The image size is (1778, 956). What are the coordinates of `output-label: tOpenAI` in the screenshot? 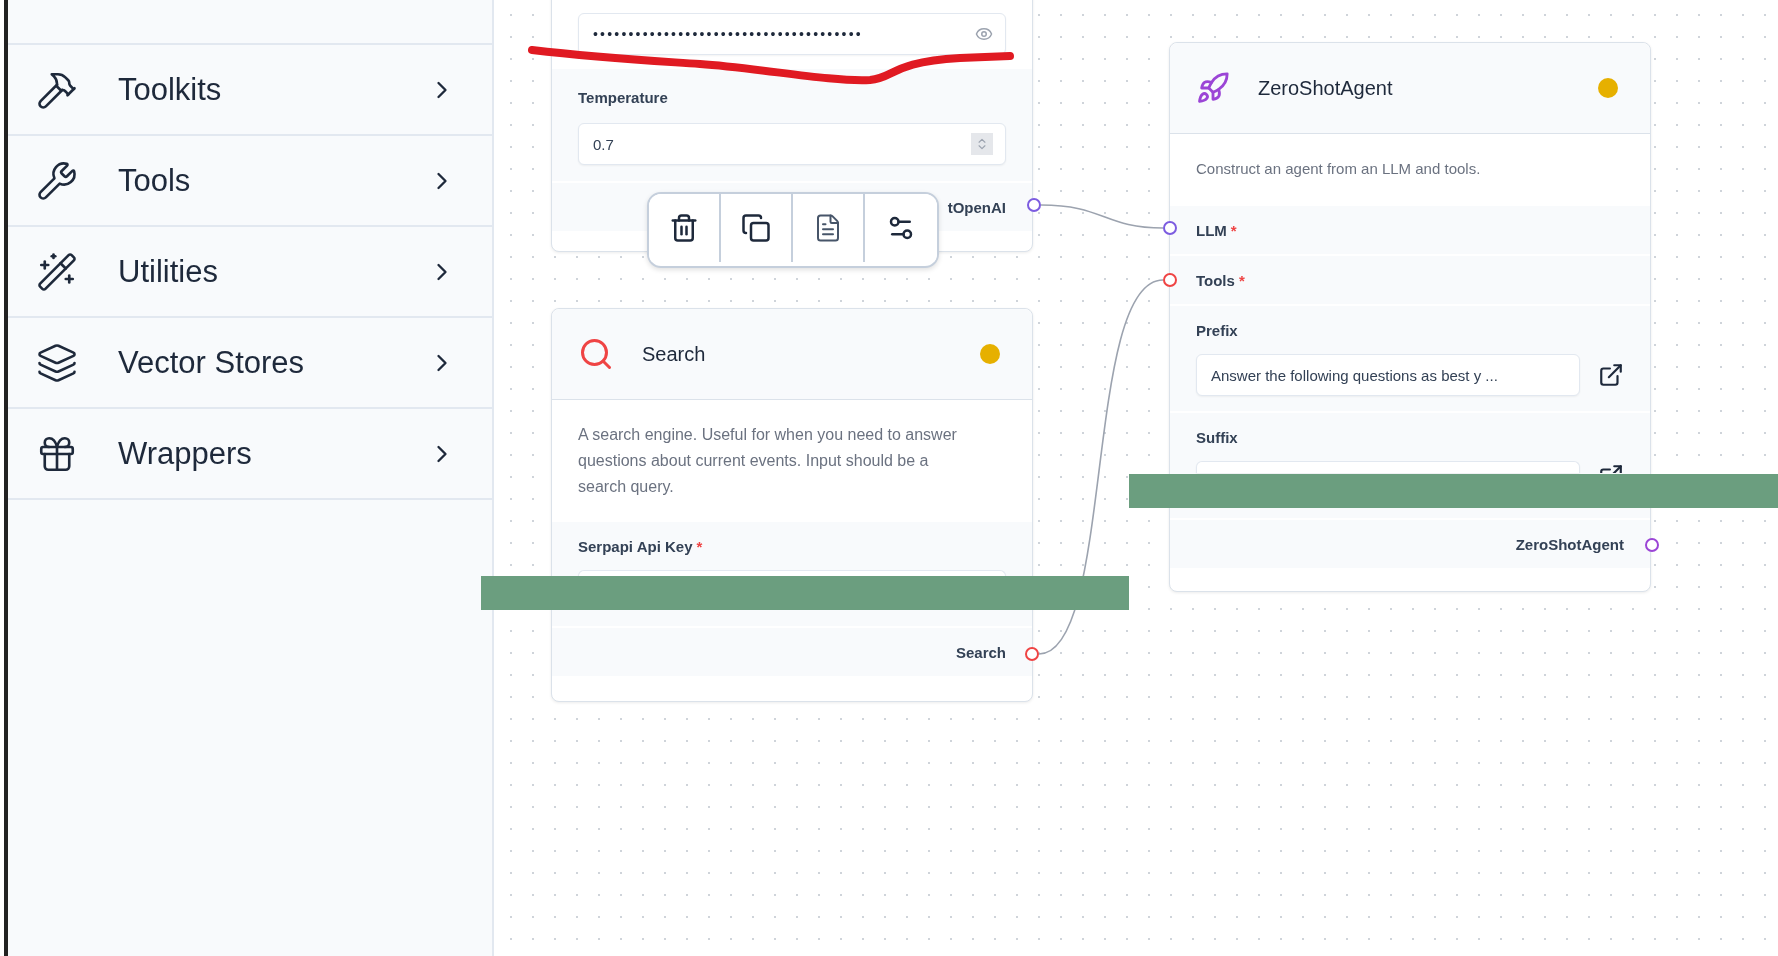 It's located at (976, 207).